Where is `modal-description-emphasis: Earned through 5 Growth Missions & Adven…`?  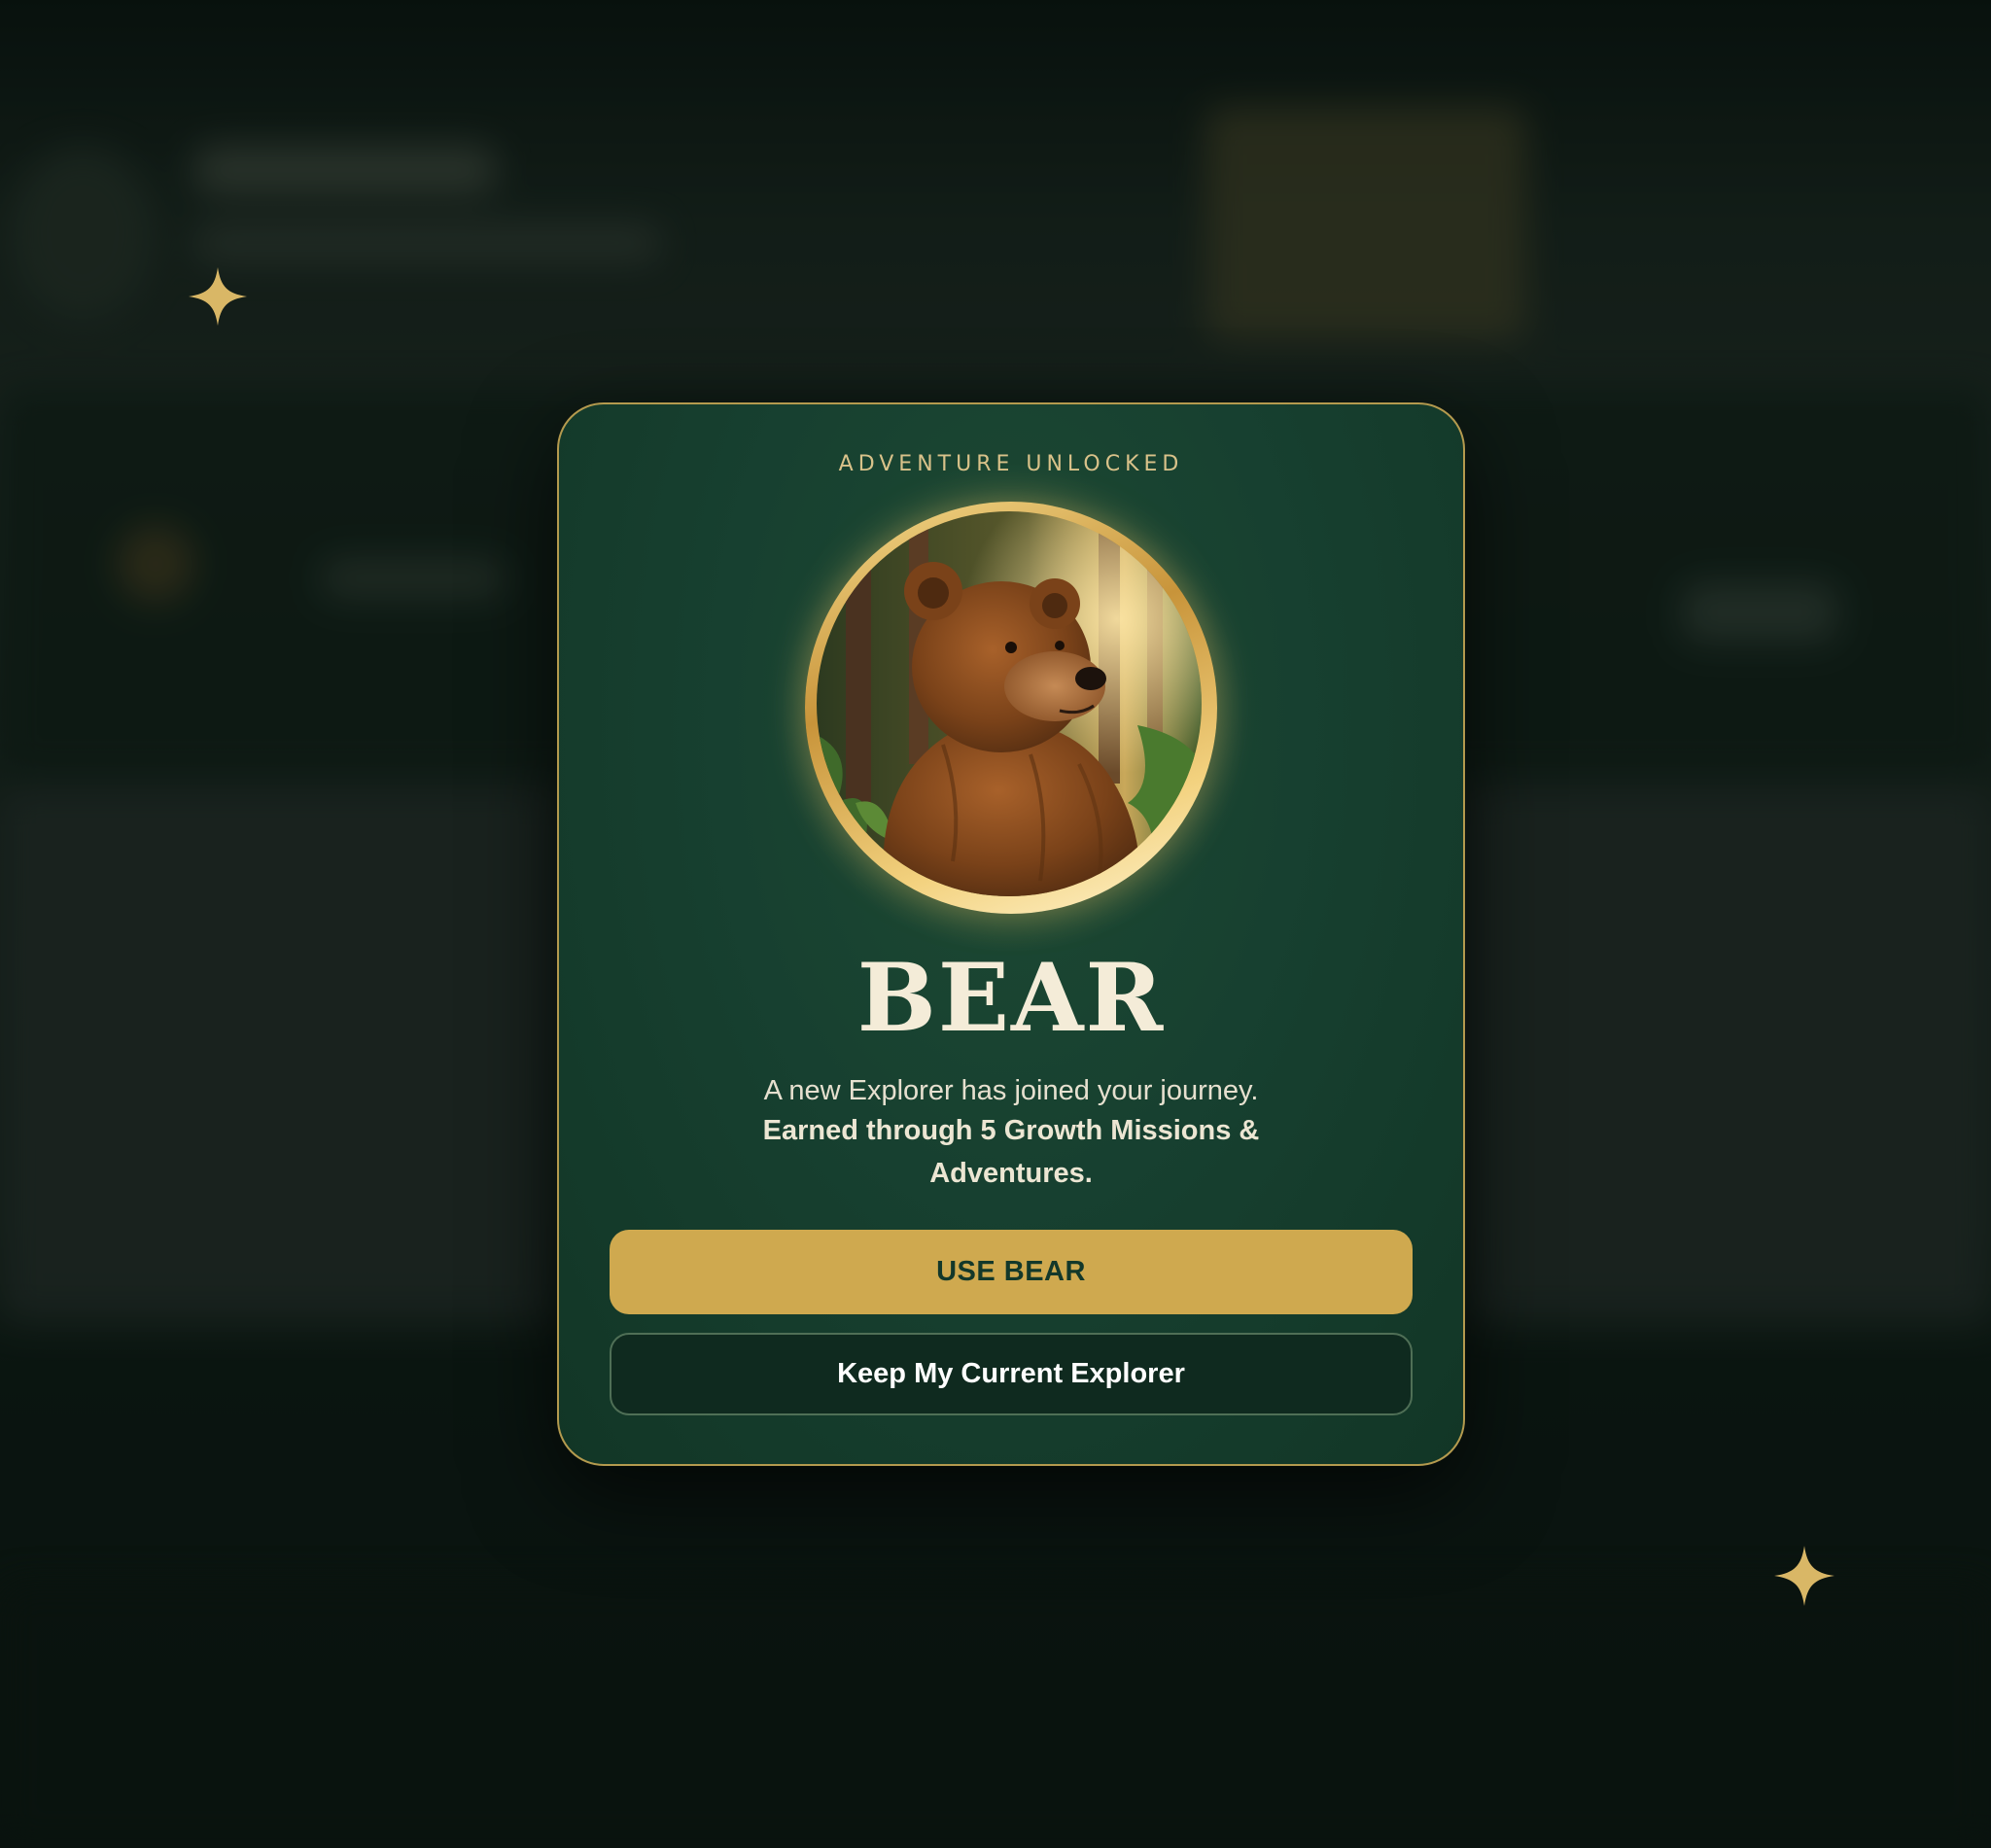 modal-description-emphasis: Earned through 5 Growth Missions & Adven… is located at coordinates (1011, 1152).